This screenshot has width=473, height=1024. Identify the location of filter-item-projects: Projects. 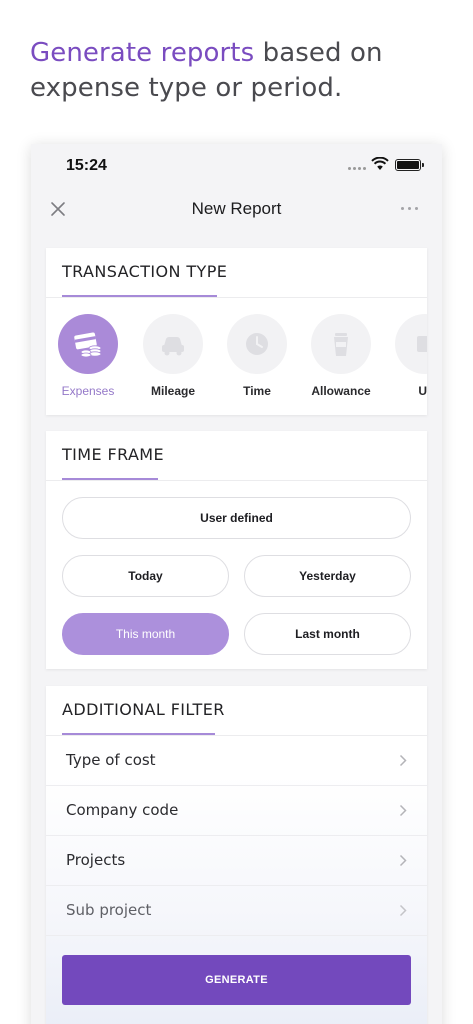
(236, 861).